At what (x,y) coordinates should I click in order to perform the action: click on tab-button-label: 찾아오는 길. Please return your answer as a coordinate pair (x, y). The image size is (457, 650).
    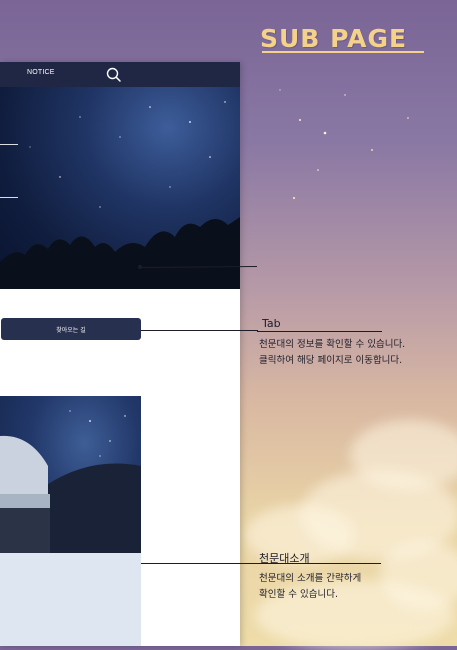
    Looking at the image, I should click on (71, 330).